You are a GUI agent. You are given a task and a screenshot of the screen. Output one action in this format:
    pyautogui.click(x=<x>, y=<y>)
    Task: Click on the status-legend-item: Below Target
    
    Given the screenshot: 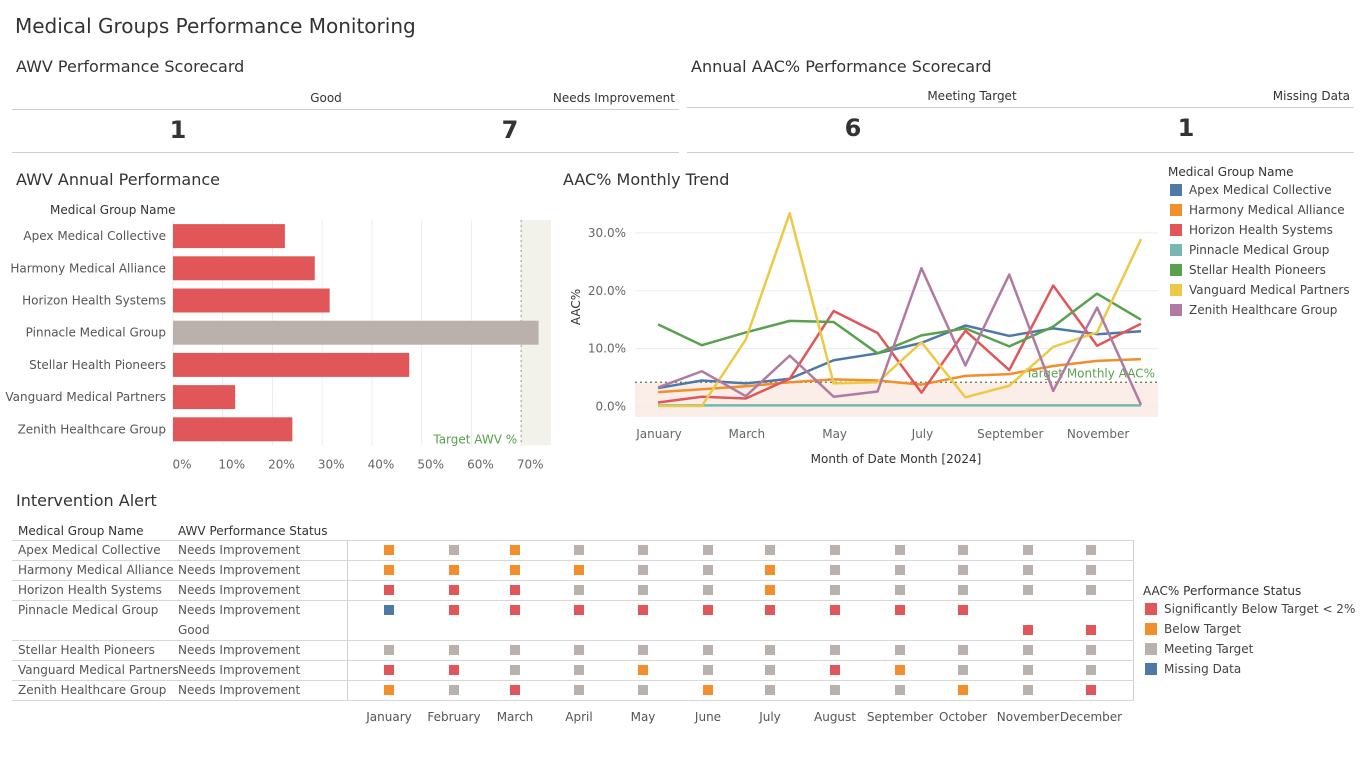 What is the action you would take?
    pyautogui.click(x=1193, y=629)
    